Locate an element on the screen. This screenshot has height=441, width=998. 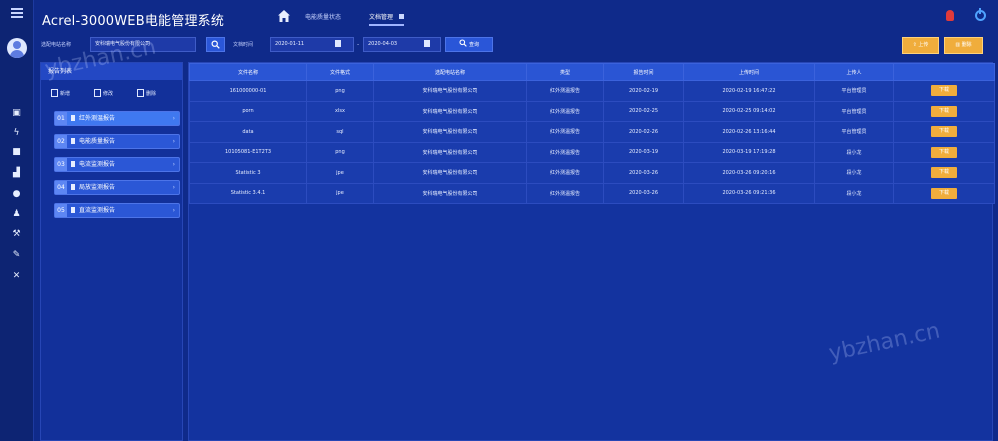
folder-icon: ■ is located at coordinates (16, 152).